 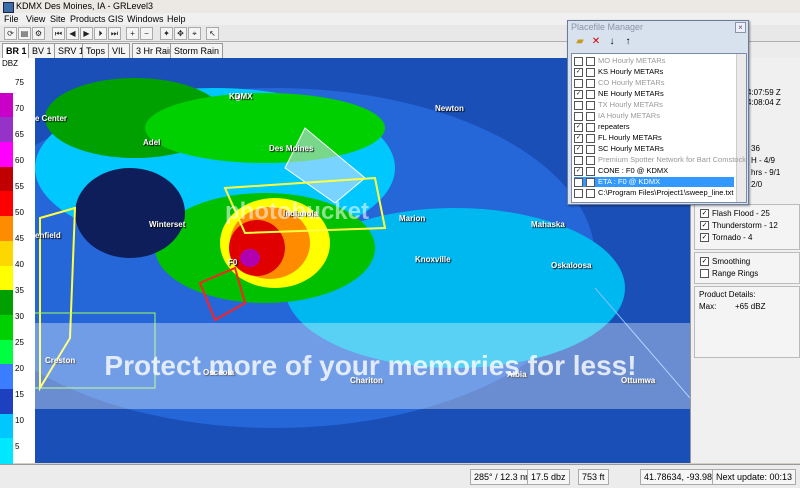 What do you see at coordinates (741, 213) in the screenshot?
I see `warning-label: Flash Flood - 25` at bounding box center [741, 213].